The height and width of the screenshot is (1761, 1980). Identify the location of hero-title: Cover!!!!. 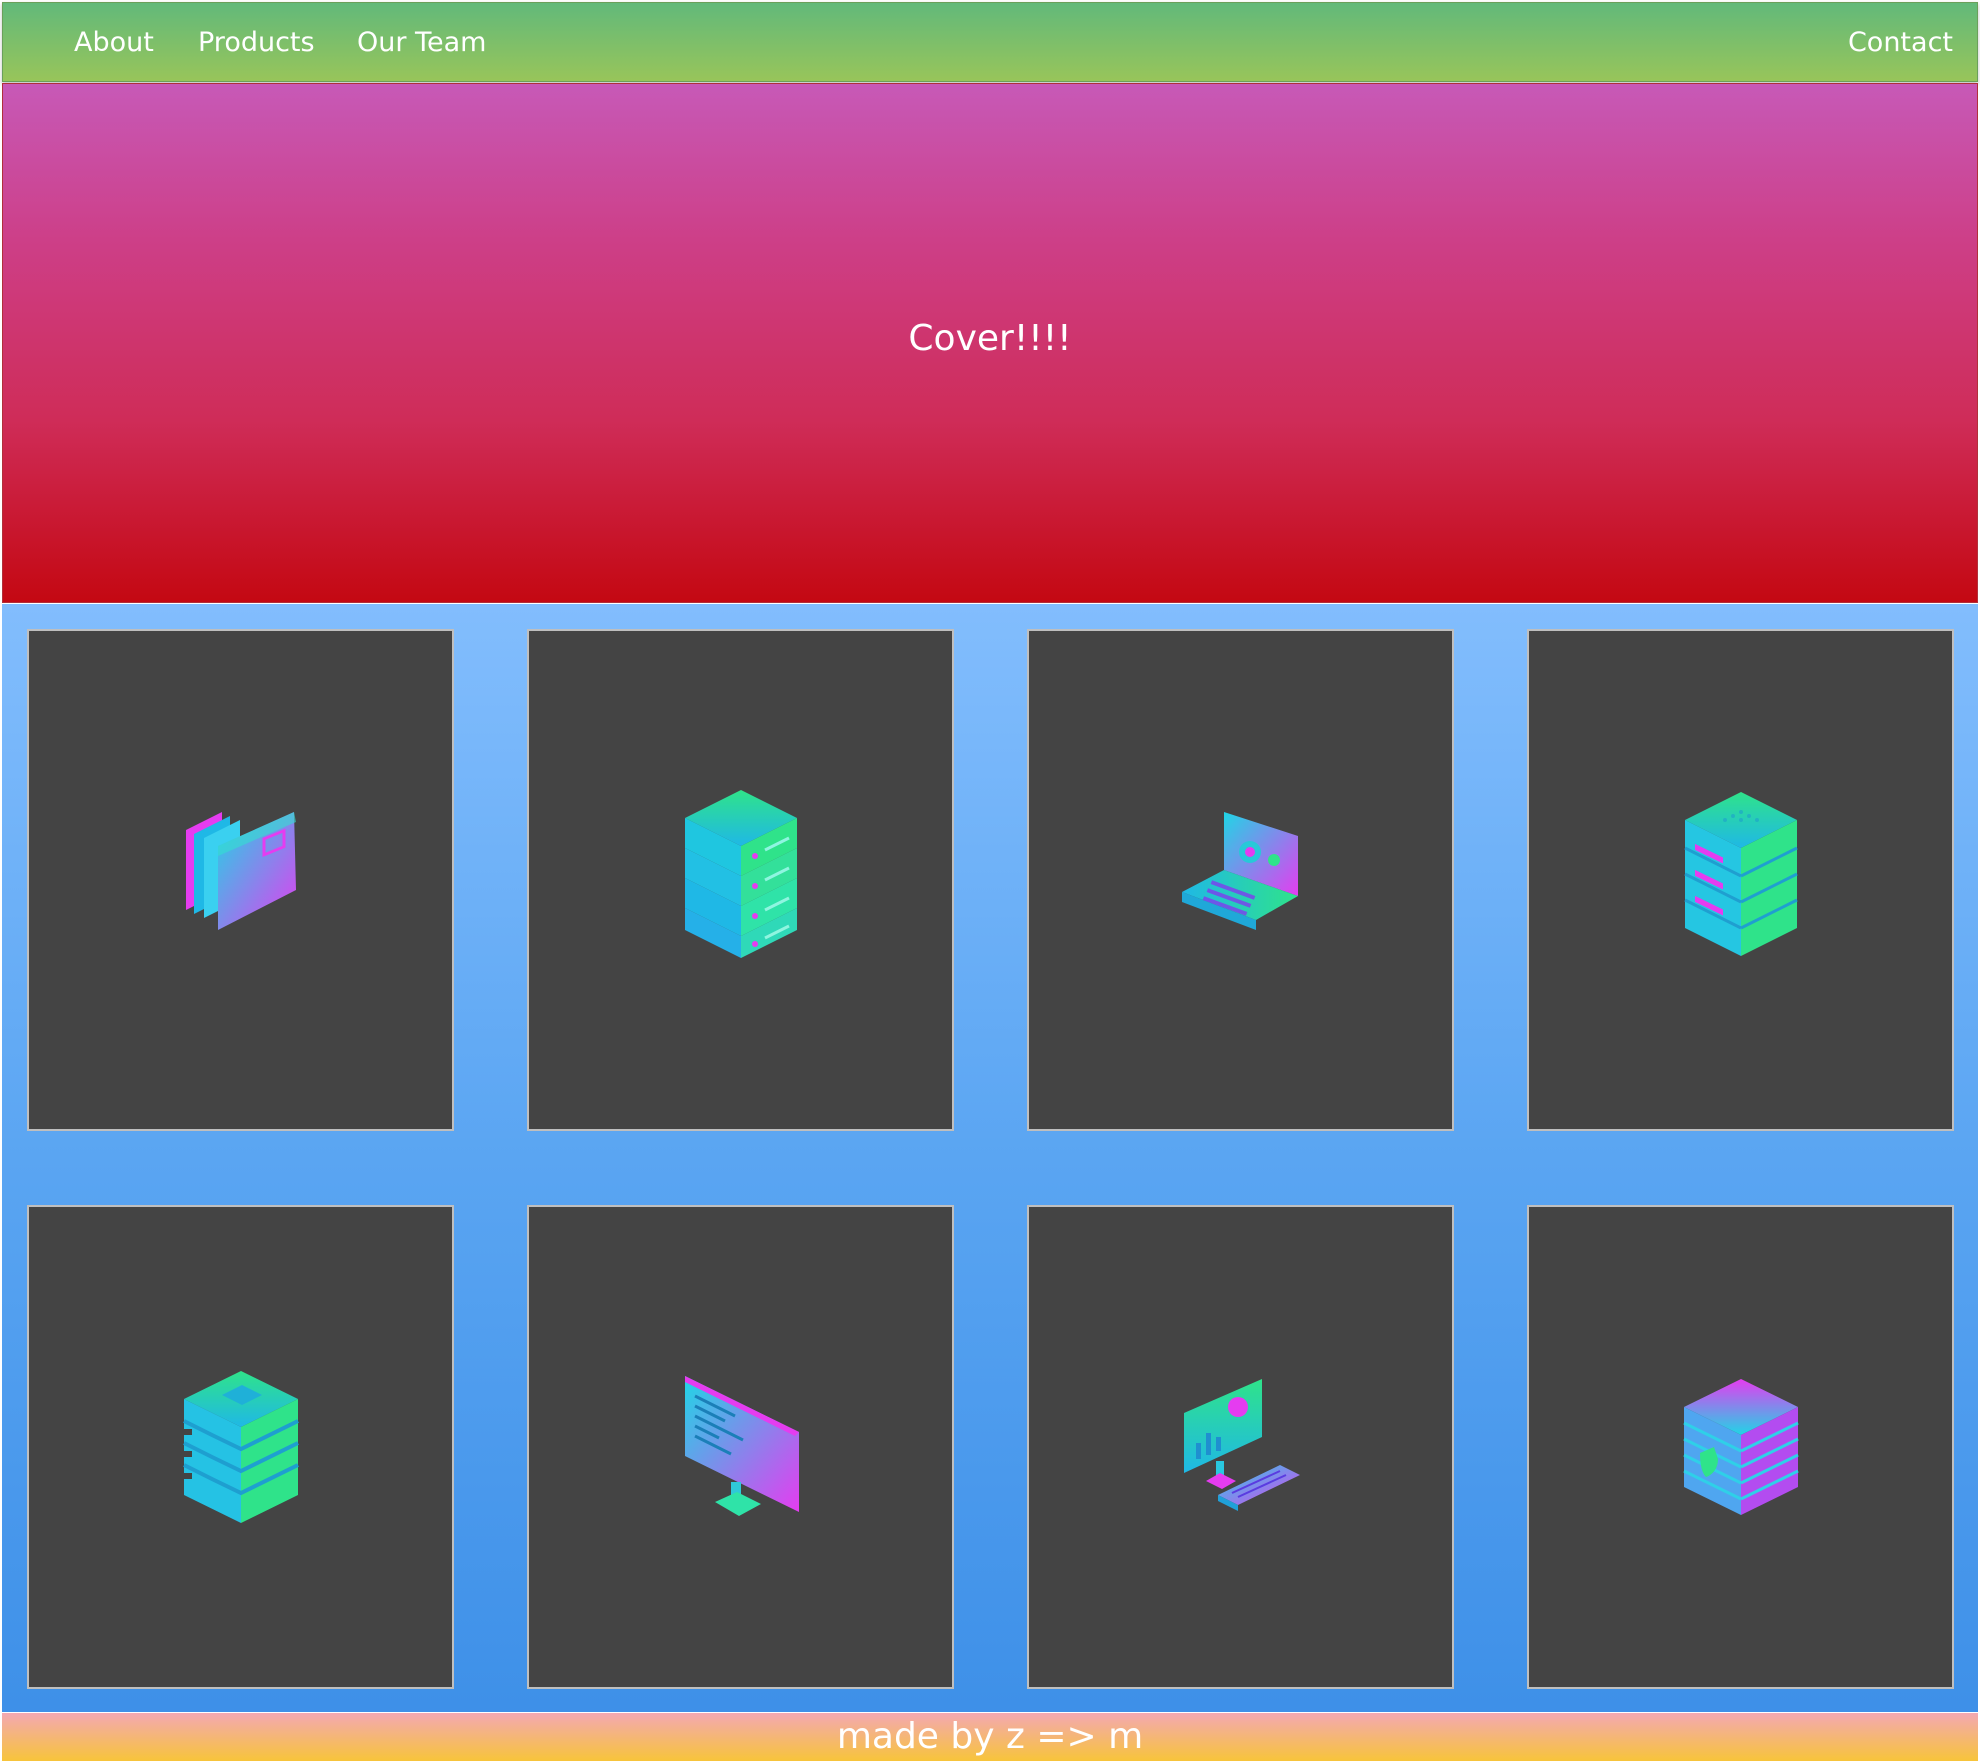
(990, 338).